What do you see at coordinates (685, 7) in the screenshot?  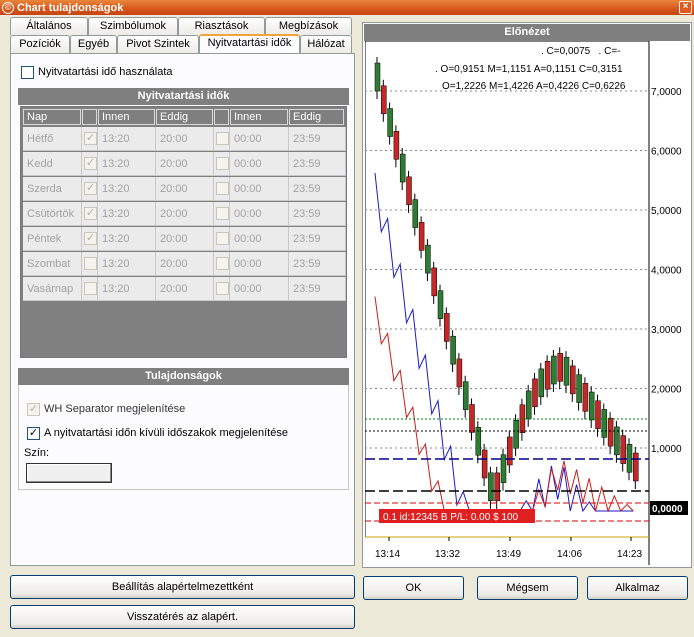 I see `close-icon: ×` at bounding box center [685, 7].